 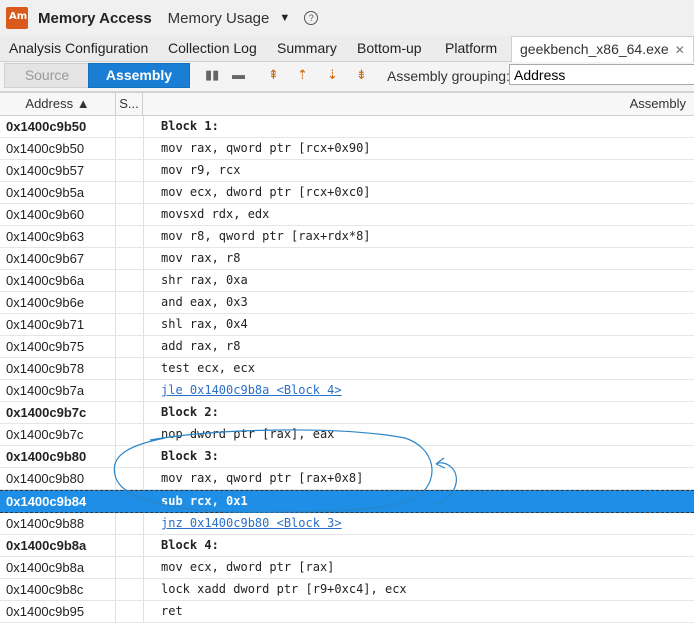 I want to click on tab-geekbench: geekbench_x86_64.exe ✕, so click(x=602, y=49).